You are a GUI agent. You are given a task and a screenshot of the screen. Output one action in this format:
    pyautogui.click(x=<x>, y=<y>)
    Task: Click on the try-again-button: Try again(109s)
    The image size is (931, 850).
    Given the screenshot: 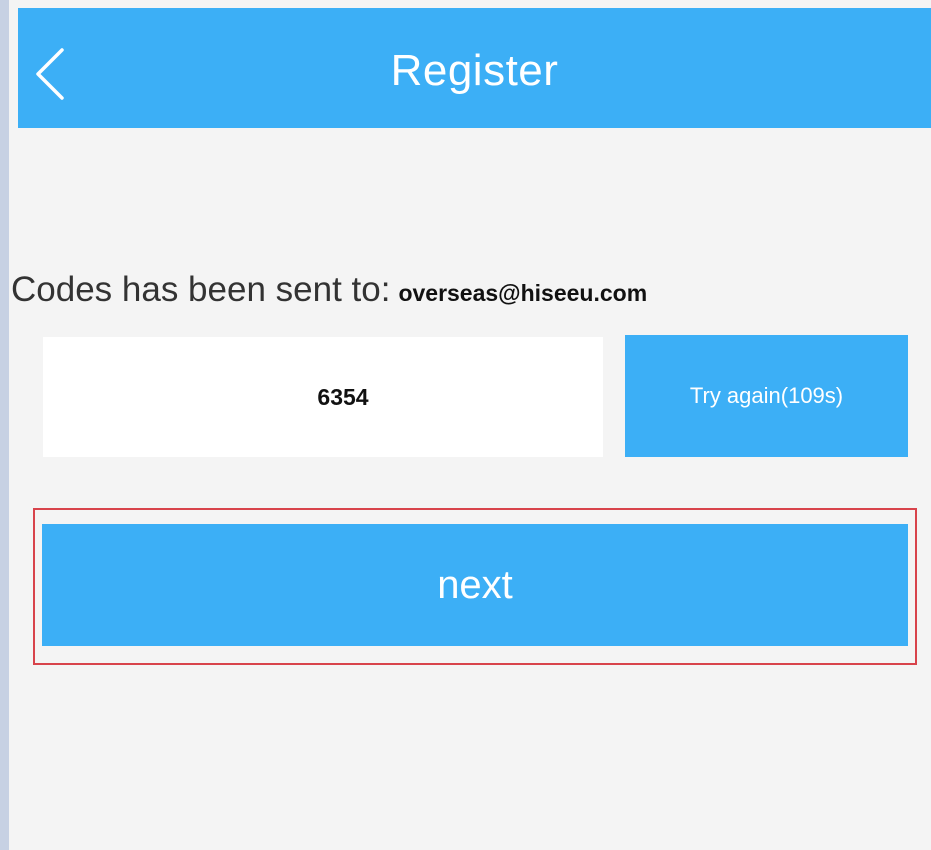 What is the action you would take?
    pyautogui.click(x=766, y=396)
    